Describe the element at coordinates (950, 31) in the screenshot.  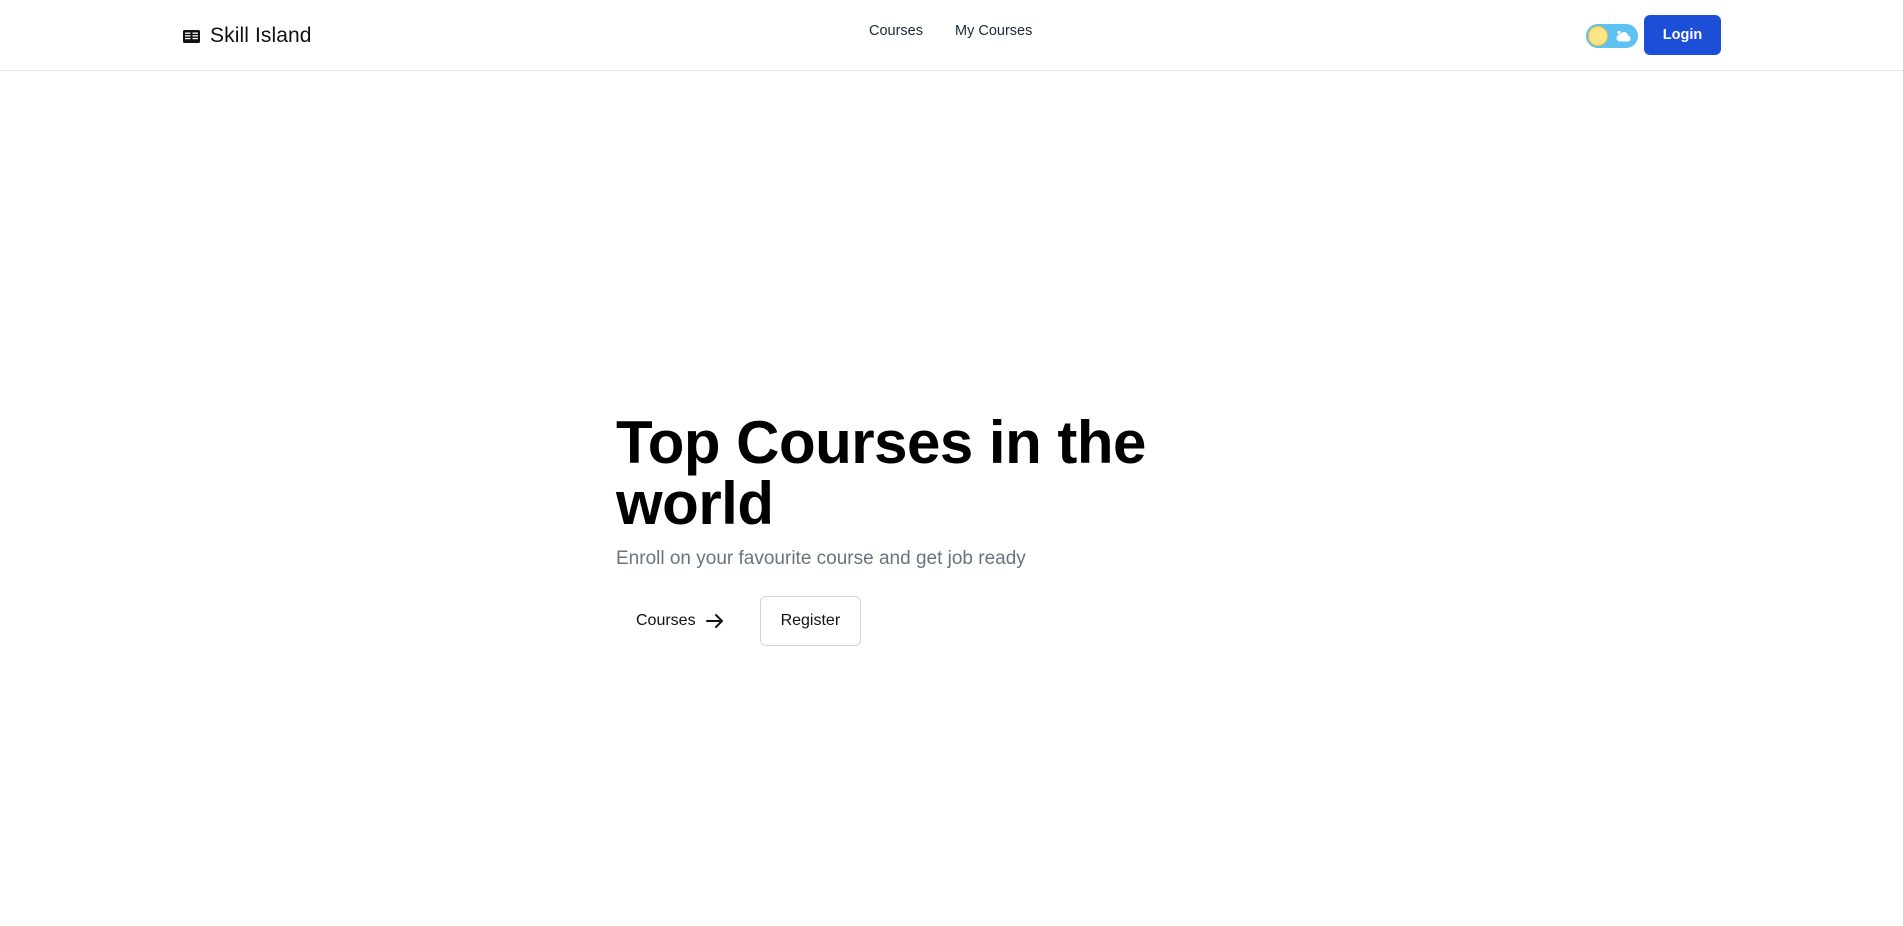
I see `main-nav: Courses My Courses` at that location.